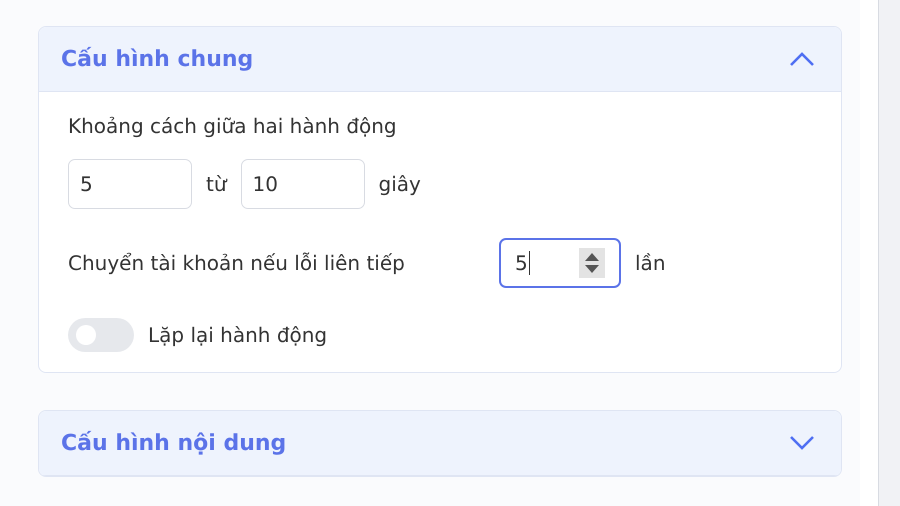 The width and height of the screenshot is (900, 506). I want to click on toggle-switch, so click(101, 335).